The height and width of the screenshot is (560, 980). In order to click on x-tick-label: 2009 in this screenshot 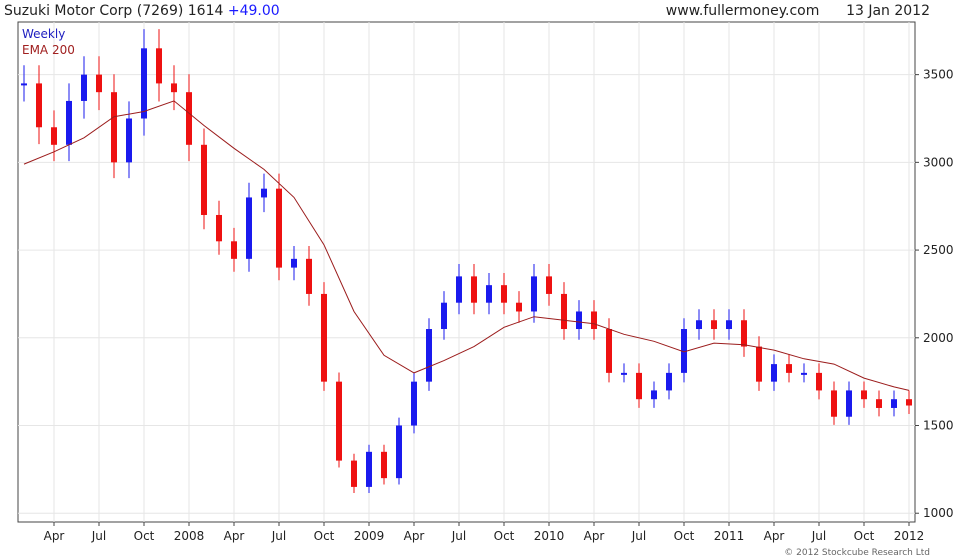, I will do `click(369, 536)`.